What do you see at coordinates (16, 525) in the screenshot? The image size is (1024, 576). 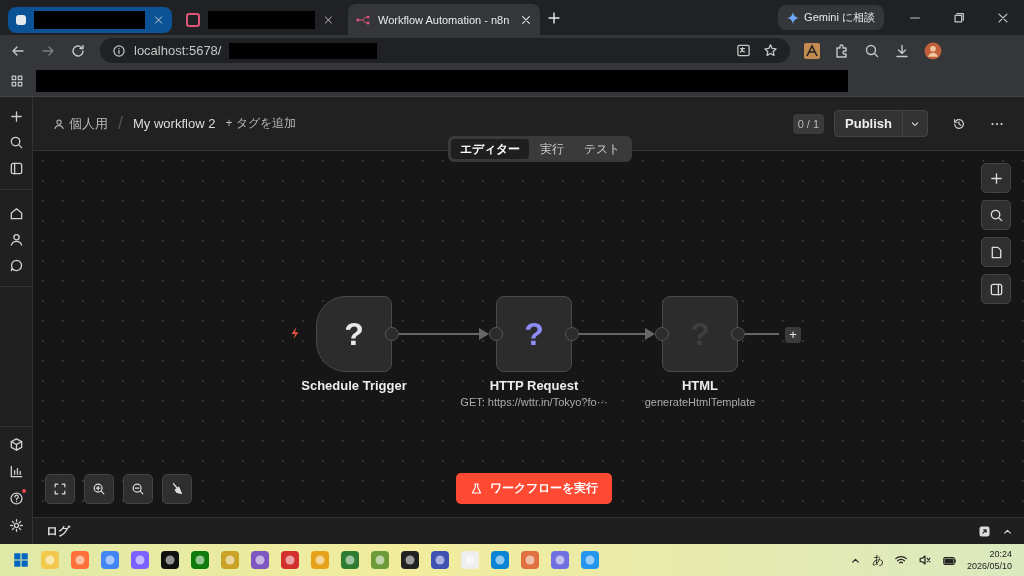 I see `settings-icon` at bounding box center [16, 525].